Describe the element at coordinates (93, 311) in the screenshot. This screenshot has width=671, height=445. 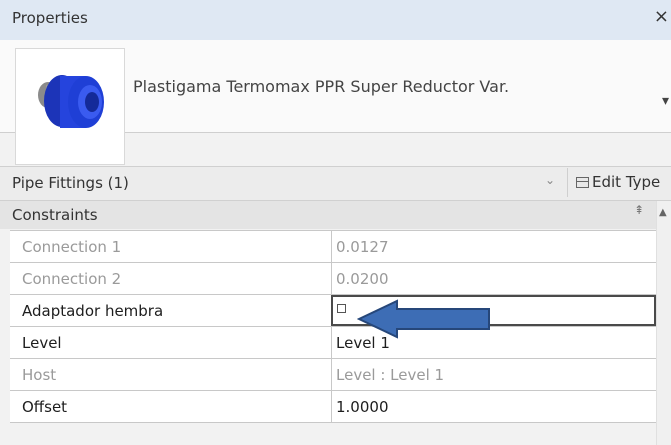
I see `property-name: Adaptador hembra` at that location.